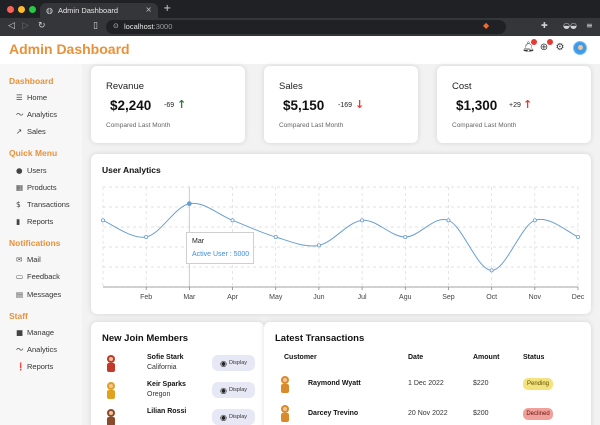  I want to click on x-tick-label: Mar, so click(189, 297).